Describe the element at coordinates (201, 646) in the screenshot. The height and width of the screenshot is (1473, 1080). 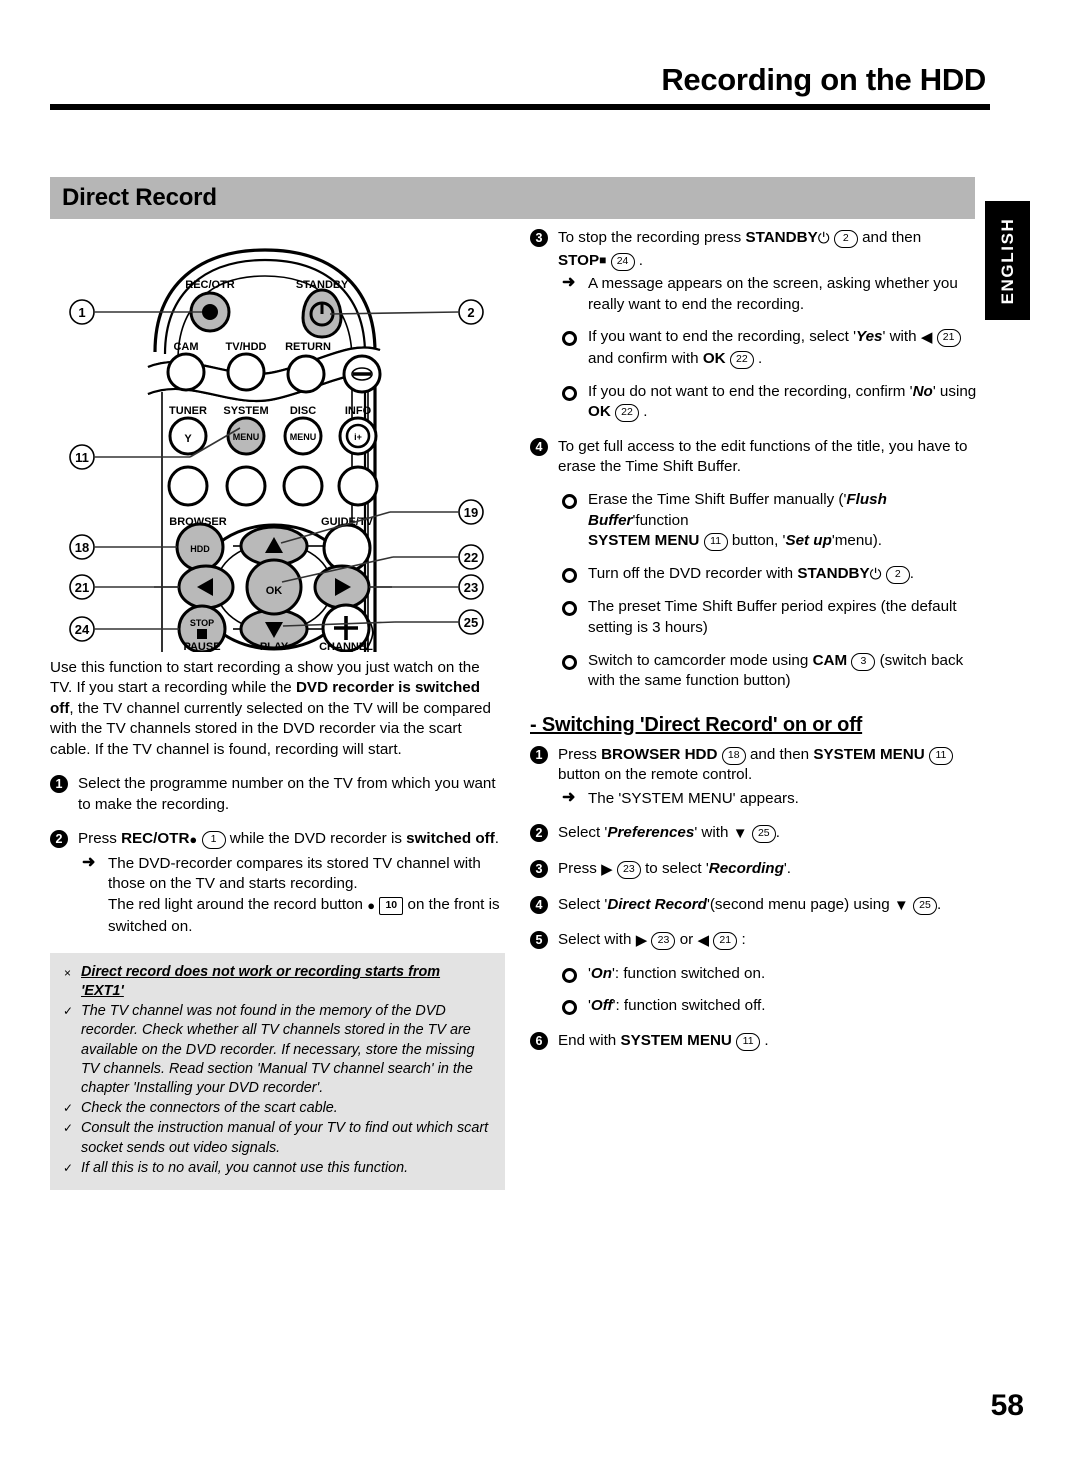
I see `svg-text: PAUSE` at that location.